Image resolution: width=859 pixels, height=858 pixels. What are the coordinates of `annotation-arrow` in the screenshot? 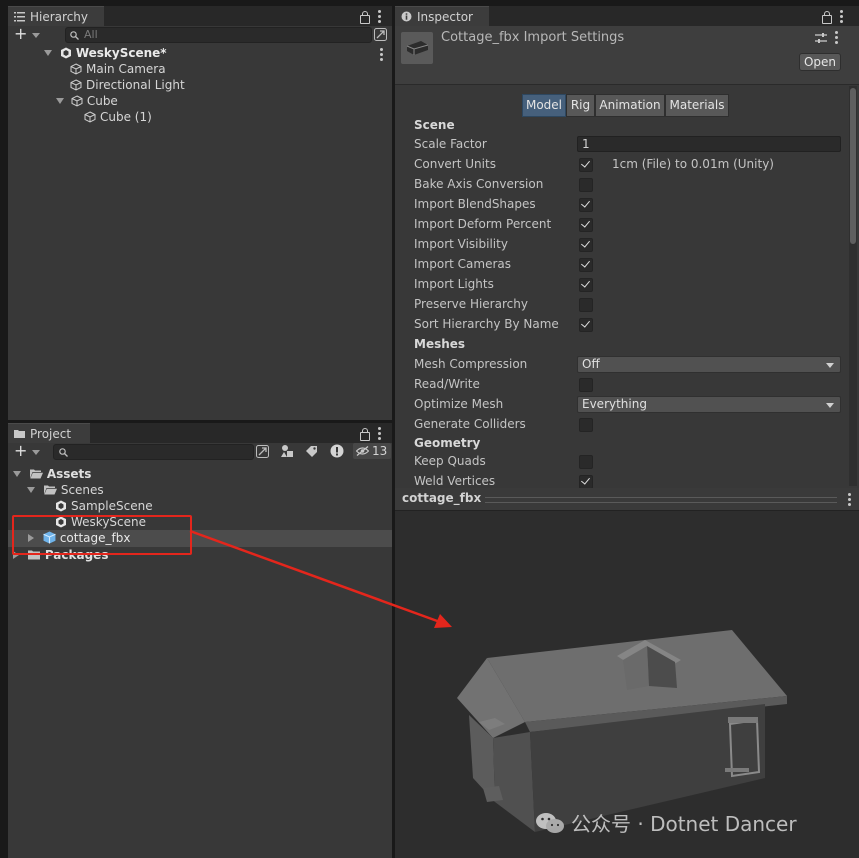 It's located at (320, 578).